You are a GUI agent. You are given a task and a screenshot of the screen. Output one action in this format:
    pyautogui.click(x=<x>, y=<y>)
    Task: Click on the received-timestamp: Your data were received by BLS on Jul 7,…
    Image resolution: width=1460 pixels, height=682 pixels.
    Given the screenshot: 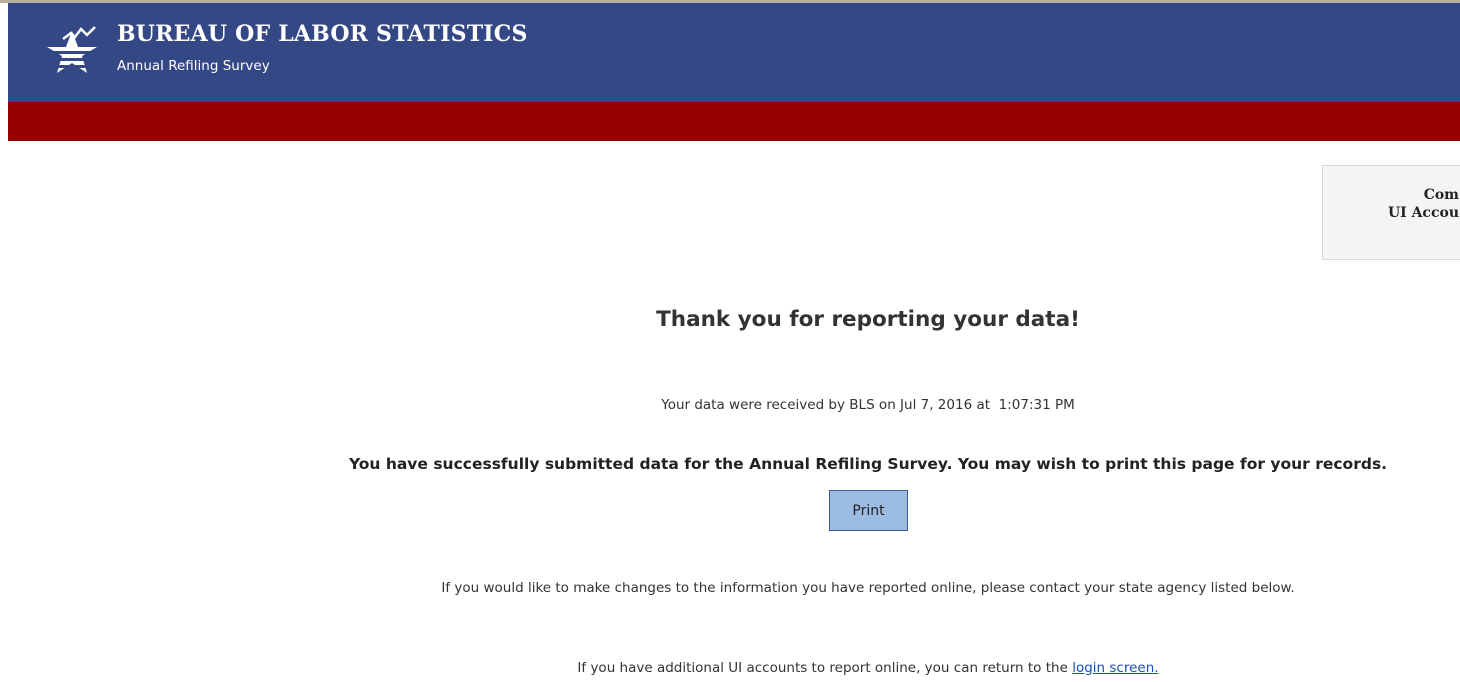 What is the action you would take?
    pyautogui.click(x=730, y=405)
    